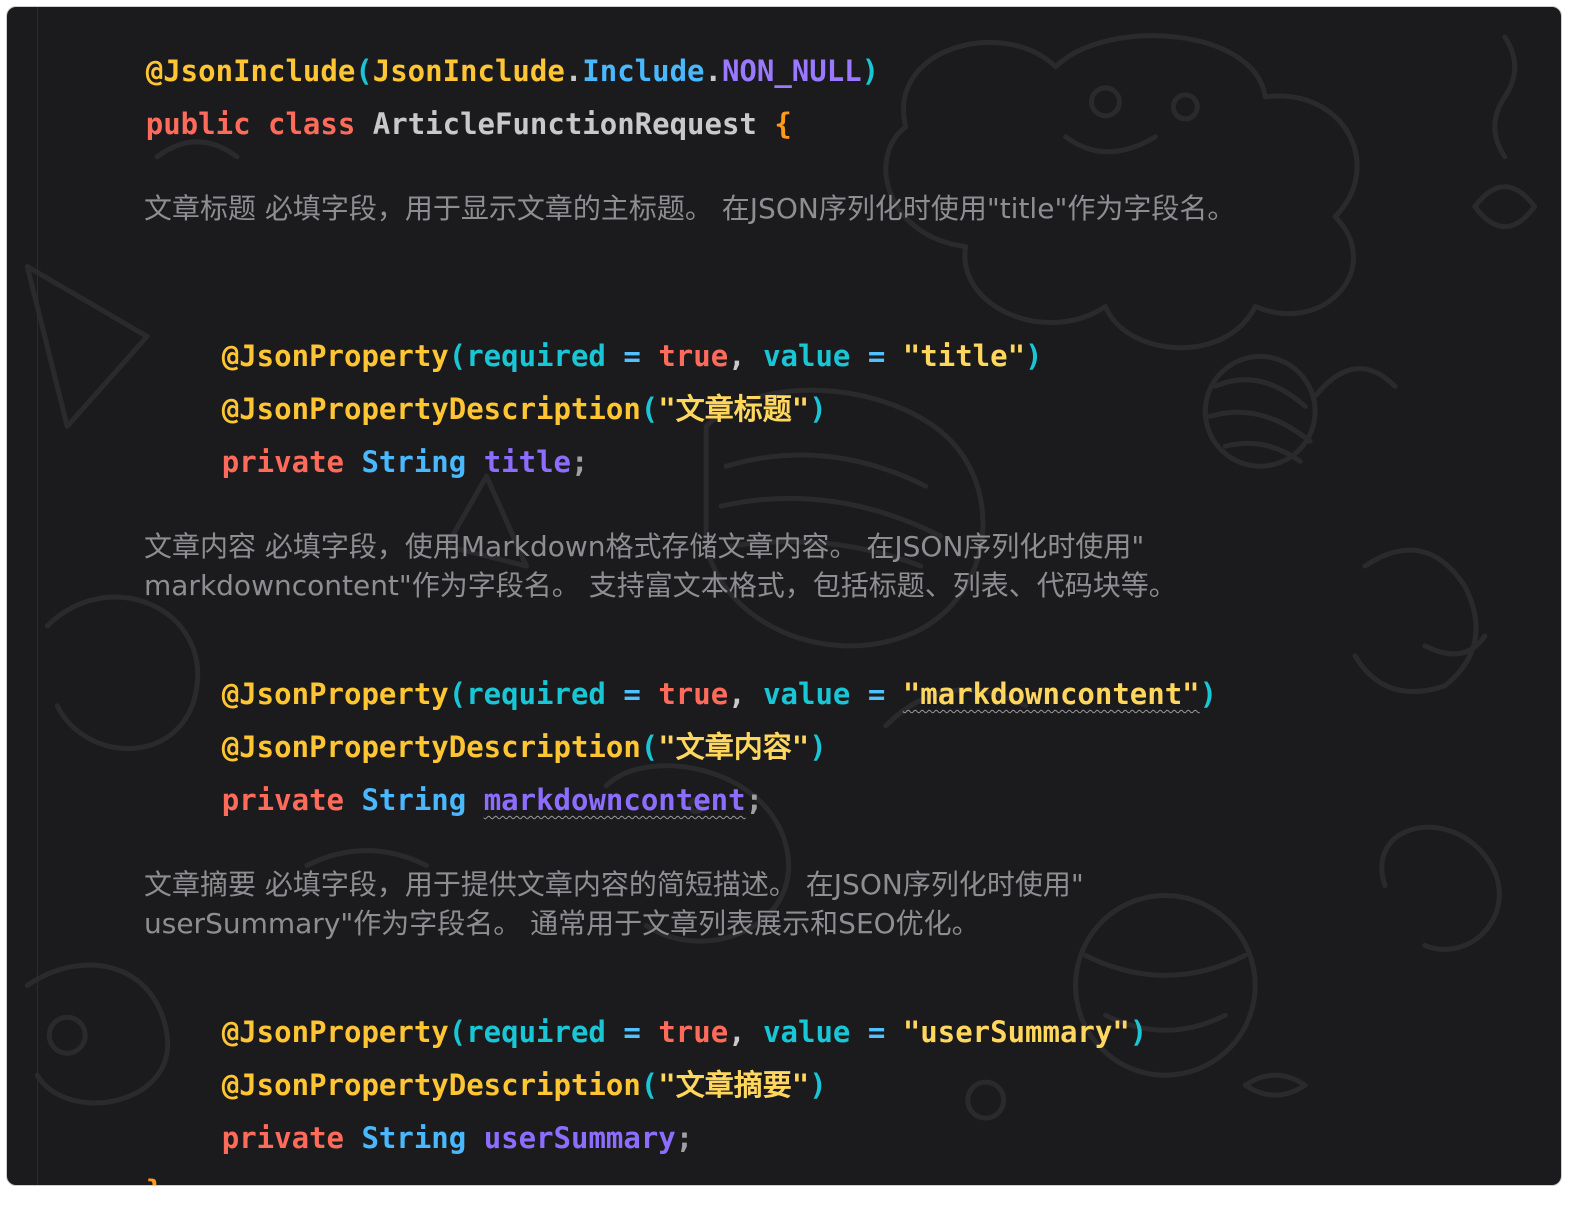  I want to click on code-line-class-close: }, so click(102, 1158).